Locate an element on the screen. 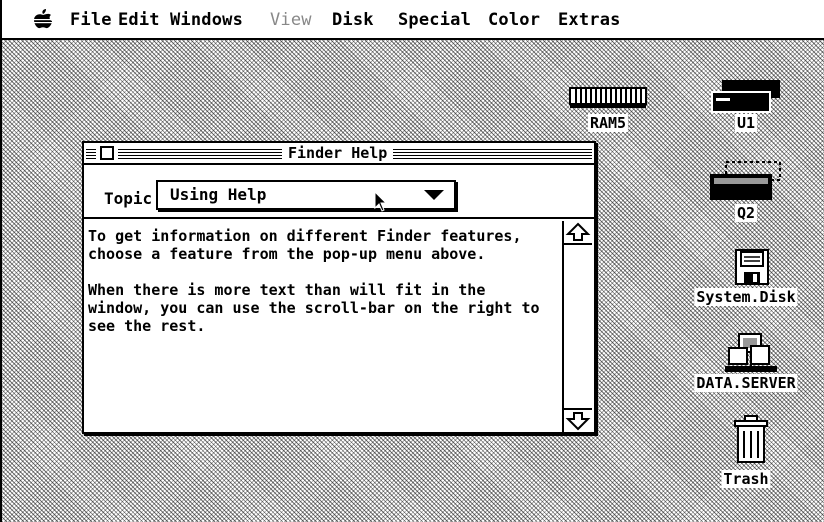  topic-row: Topic Using Help is located at coordinates (339, 193).